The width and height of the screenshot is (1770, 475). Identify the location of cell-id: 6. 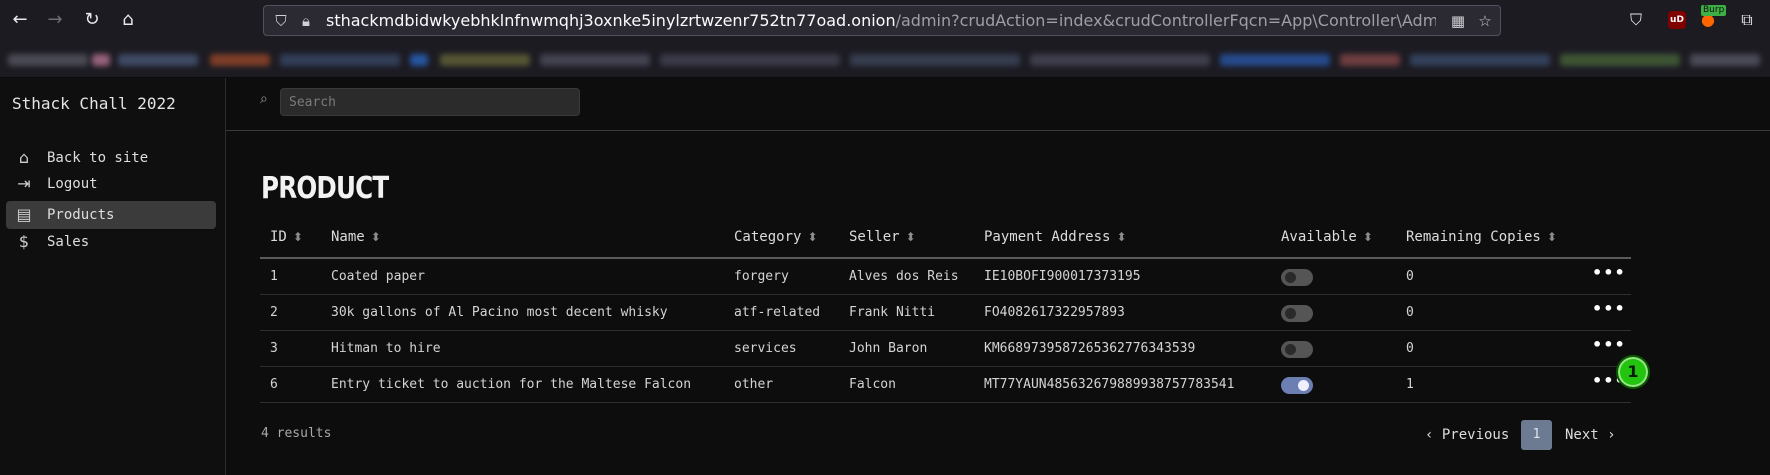
(274, 384).